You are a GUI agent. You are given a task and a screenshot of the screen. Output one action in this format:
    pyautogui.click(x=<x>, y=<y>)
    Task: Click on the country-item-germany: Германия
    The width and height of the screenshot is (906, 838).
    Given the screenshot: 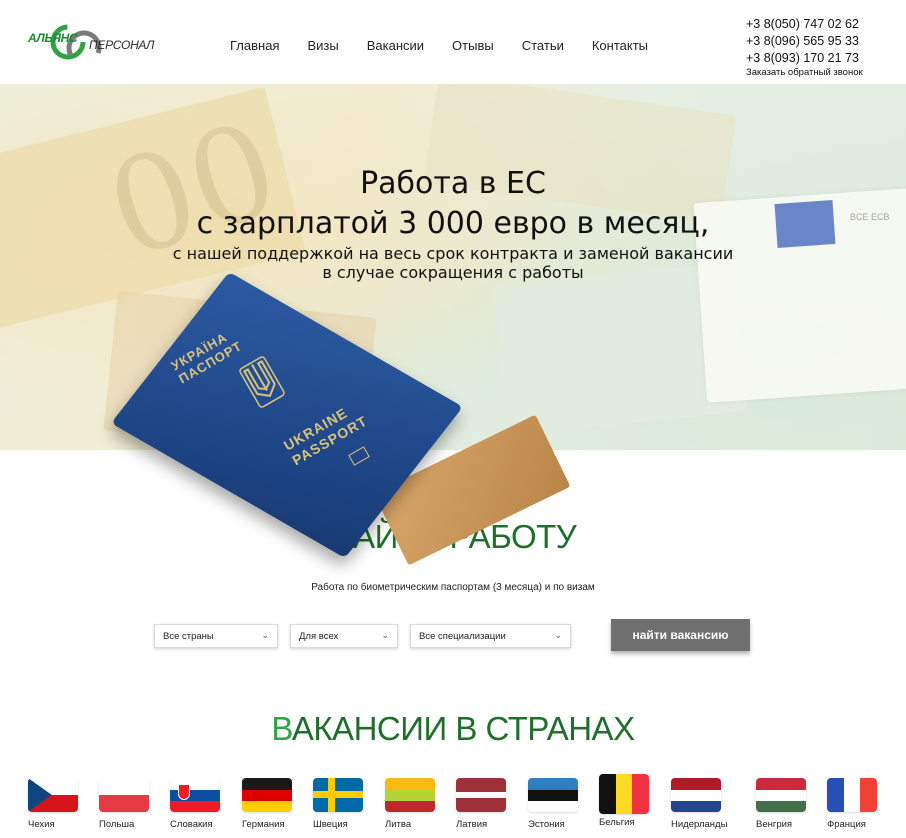 What is the action you would take?
    pyautogui.click(x=277, y=804)
    